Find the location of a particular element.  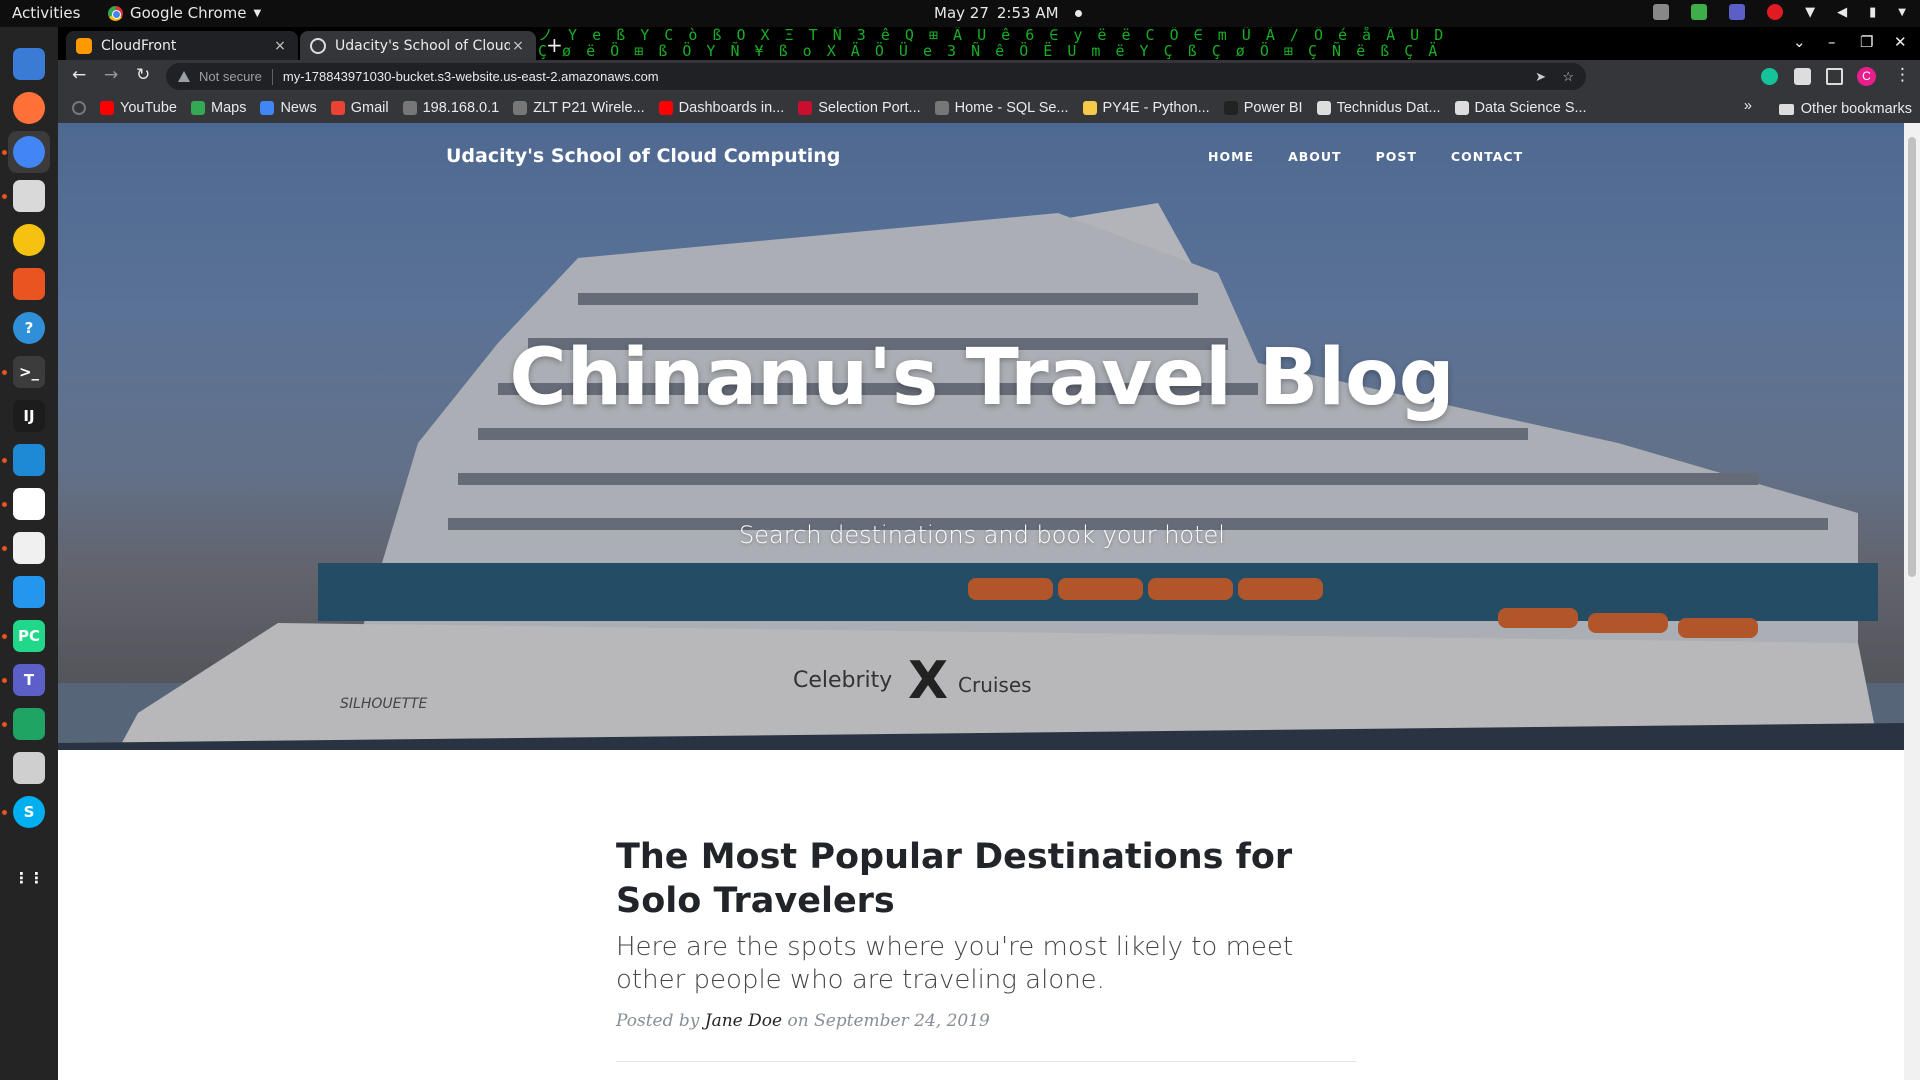

bookmark-item: YouTube is located at coordinates (138, 108).